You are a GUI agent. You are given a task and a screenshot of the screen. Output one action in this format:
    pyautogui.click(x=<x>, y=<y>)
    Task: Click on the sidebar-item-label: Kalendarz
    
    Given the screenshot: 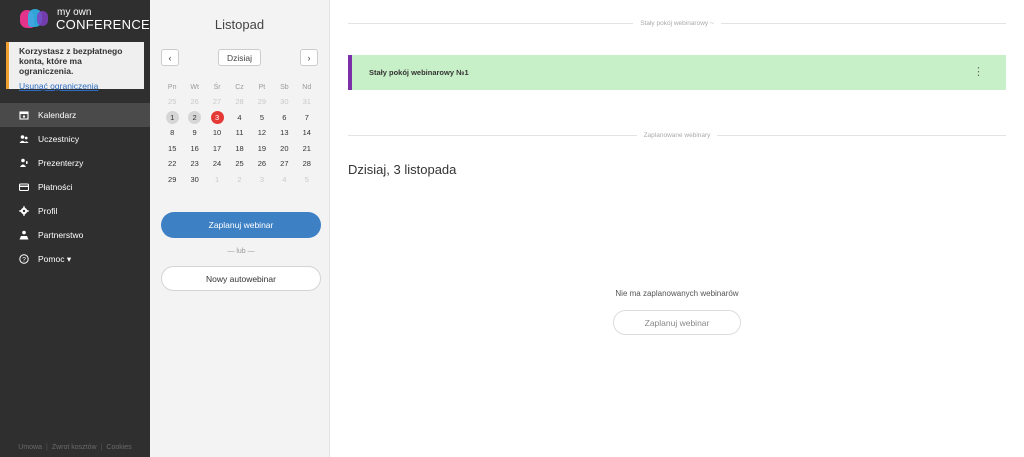 What is the action you would take?
    pyautogui.click(x=57, y=115)
    